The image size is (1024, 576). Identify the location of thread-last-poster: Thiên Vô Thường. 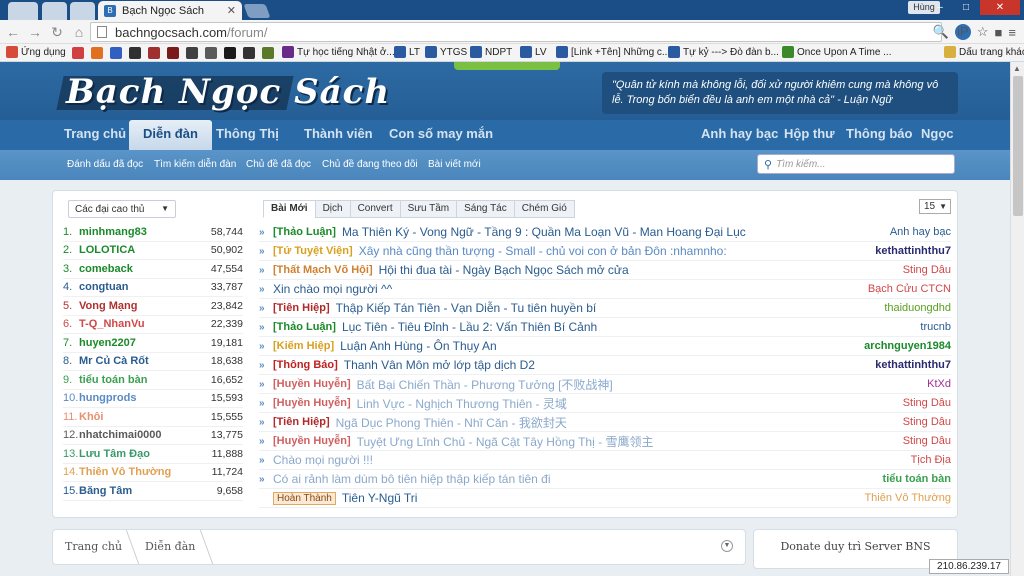
(907, 498).